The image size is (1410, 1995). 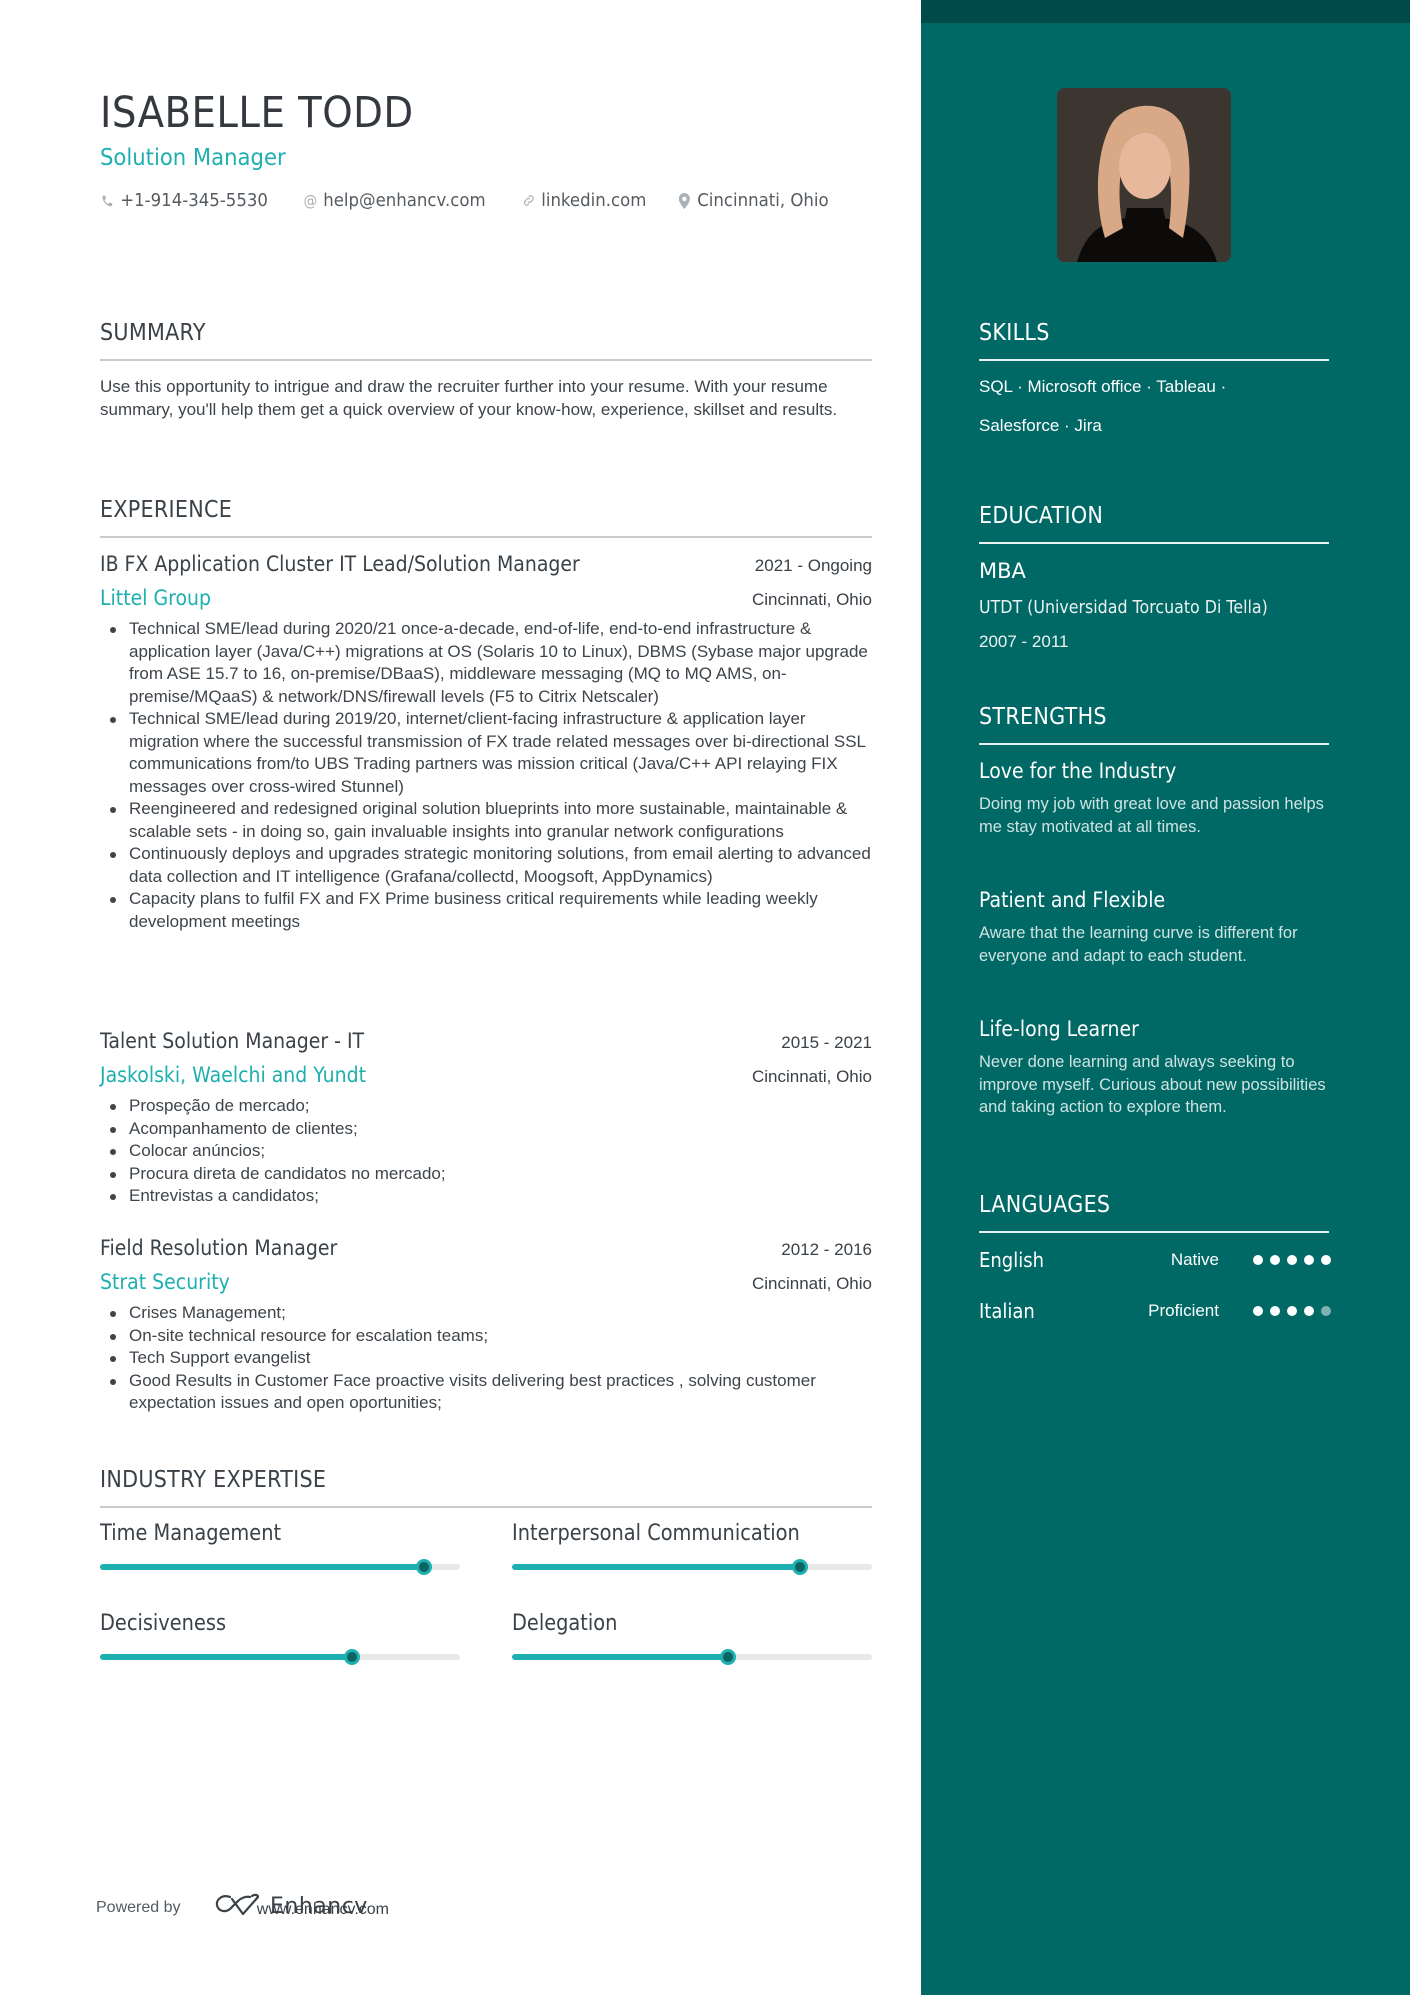 What do you see at coordinates (262, 1567) in the screenshot?
I see `expertise-fill` at bounding box center [262, 1567].